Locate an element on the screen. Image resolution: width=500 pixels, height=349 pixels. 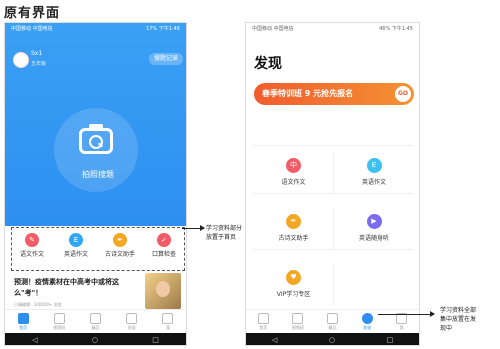
promo-banner: 春季特训班 9 元抢先报名 GO is located at coordinates (334, 94).